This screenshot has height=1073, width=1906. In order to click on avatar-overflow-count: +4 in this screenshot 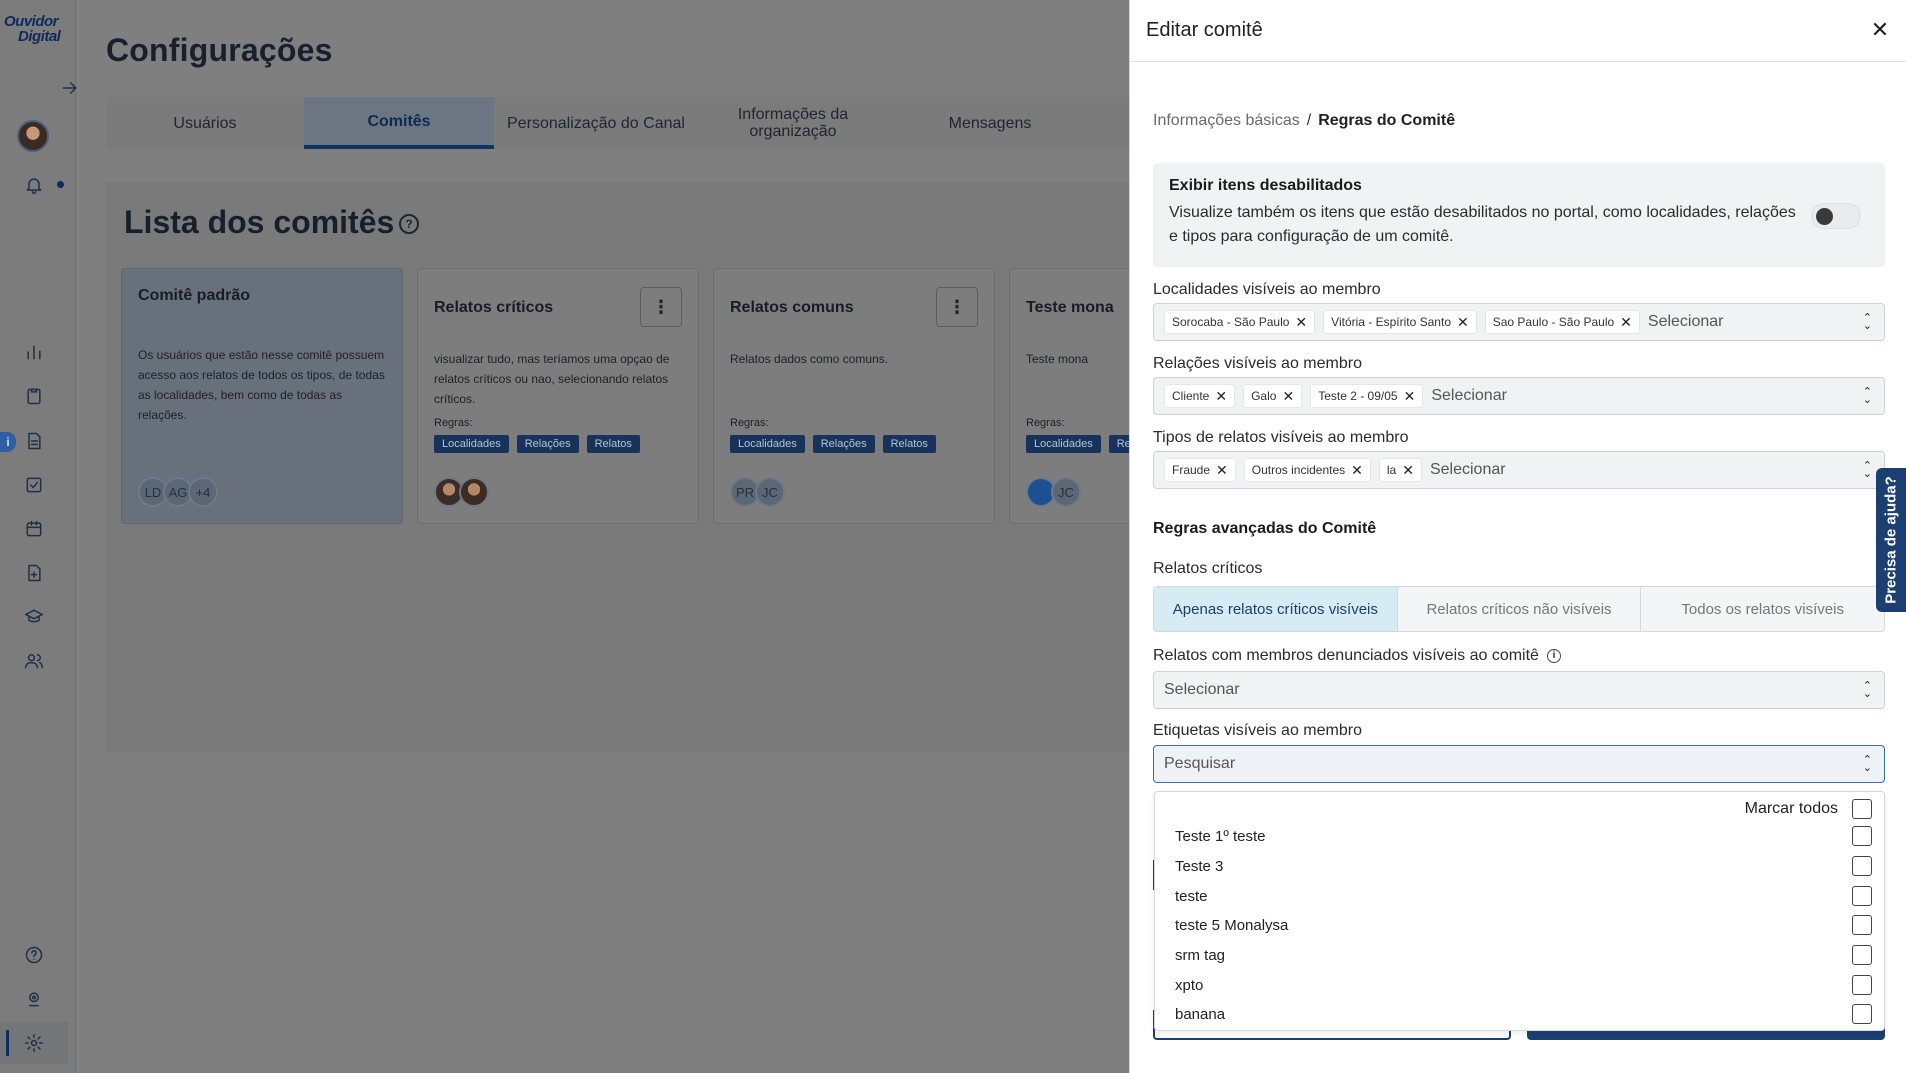, I will do `click(203, 492)`.